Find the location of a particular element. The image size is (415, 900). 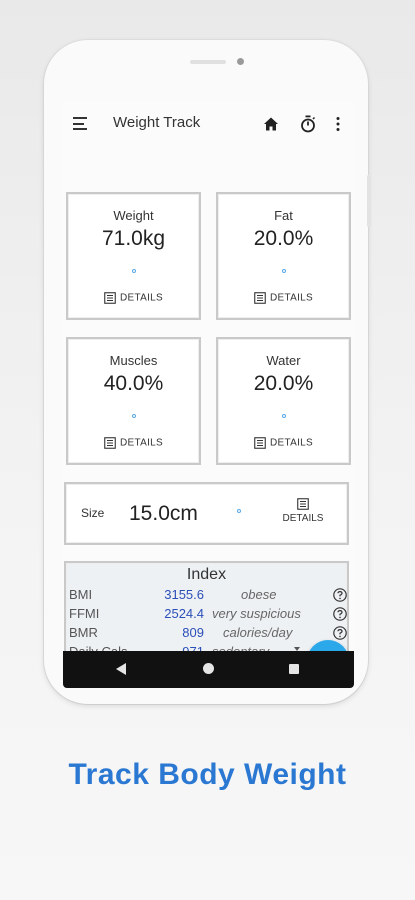

fat-details-button: DETAILS is located at coordinates (283, 298).